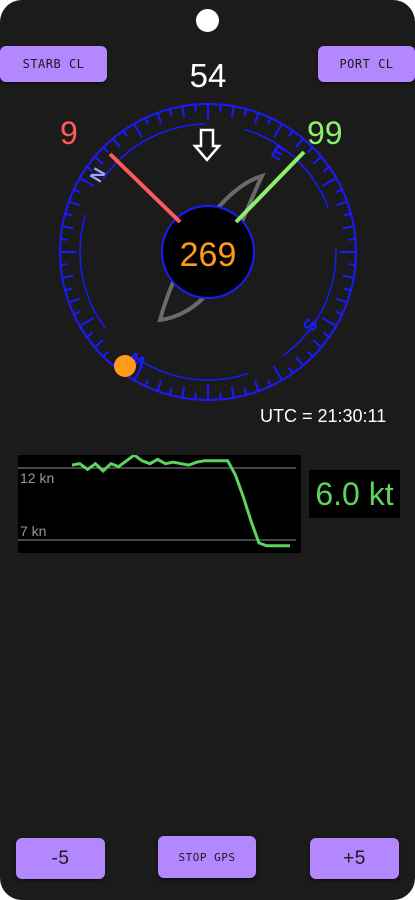  Describe the element at coordinates (278, 152) in the screenshot. I see `cardinal-label-e: E` at that location.